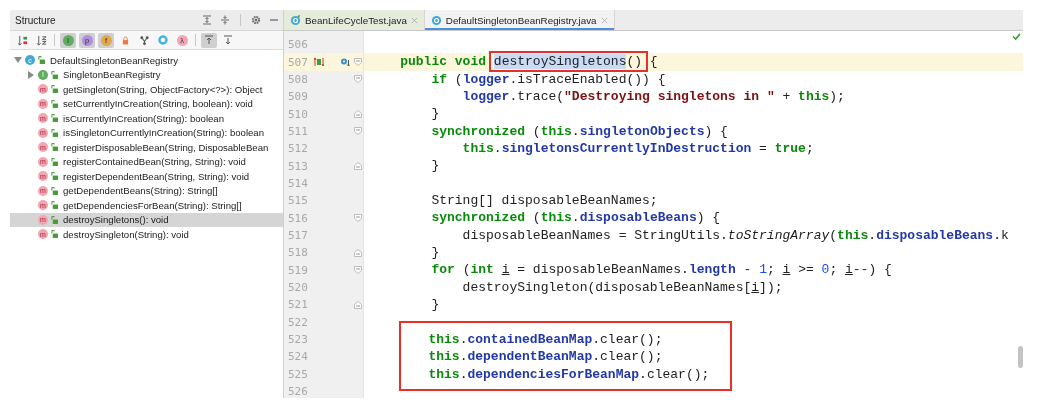 The image size is (1043, 416). Describe the element at coordinates (298, 305) in the screenshot. I see `line-number: 521` at that location.